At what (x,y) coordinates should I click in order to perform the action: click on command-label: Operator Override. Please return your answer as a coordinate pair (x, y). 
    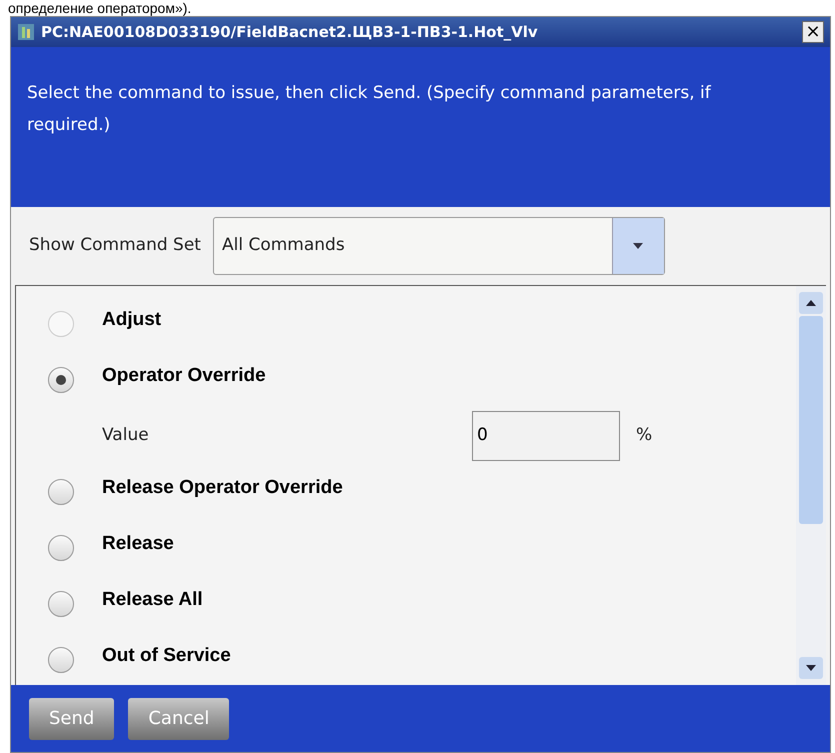
    Looking at the image, I should click on (184, 376).